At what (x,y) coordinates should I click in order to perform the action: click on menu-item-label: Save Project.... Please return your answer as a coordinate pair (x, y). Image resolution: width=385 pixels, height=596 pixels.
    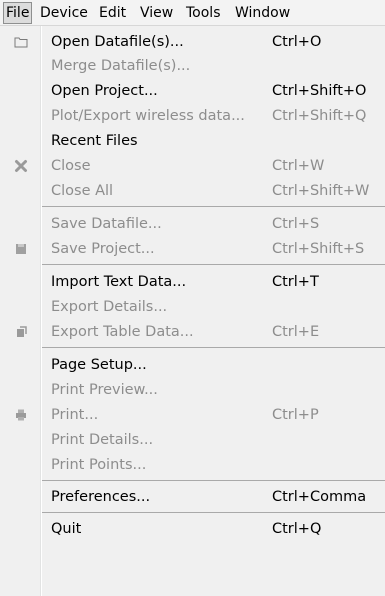
    Looking at the image, I should click on (103, 249).